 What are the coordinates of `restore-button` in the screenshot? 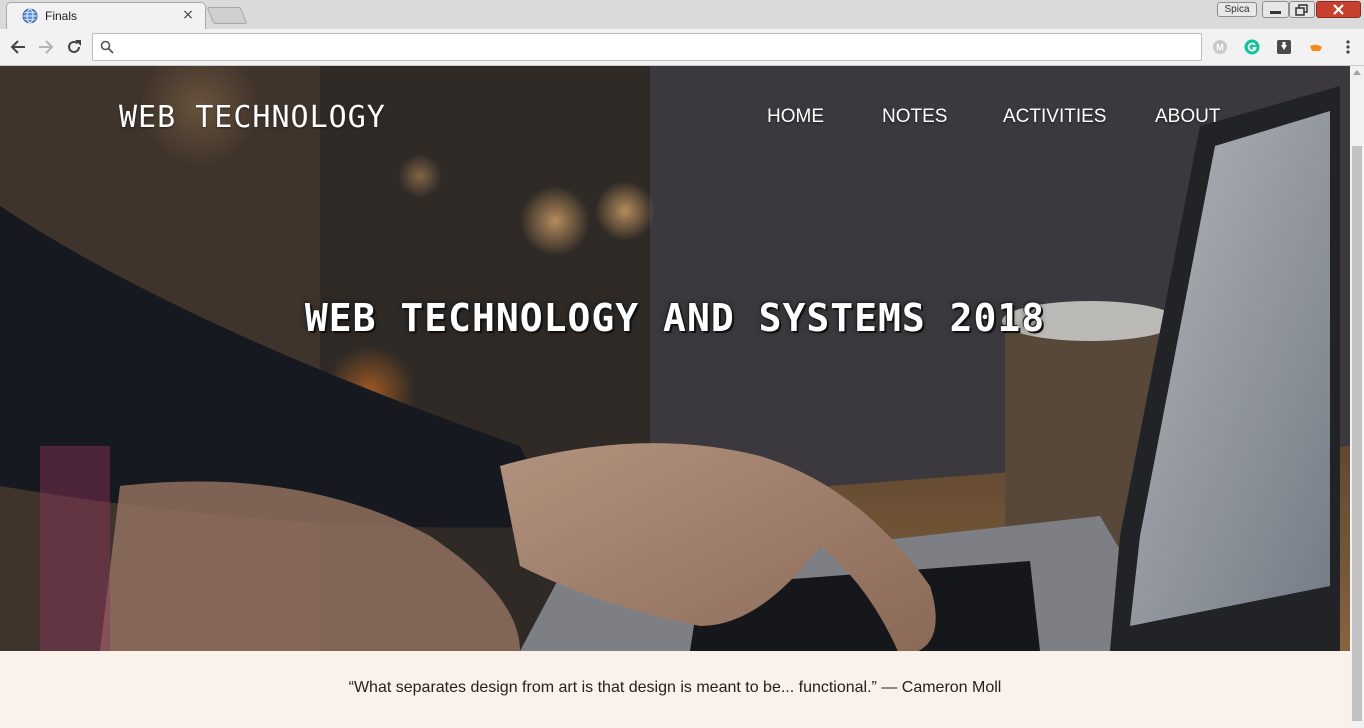 It's located at (1302, 9).